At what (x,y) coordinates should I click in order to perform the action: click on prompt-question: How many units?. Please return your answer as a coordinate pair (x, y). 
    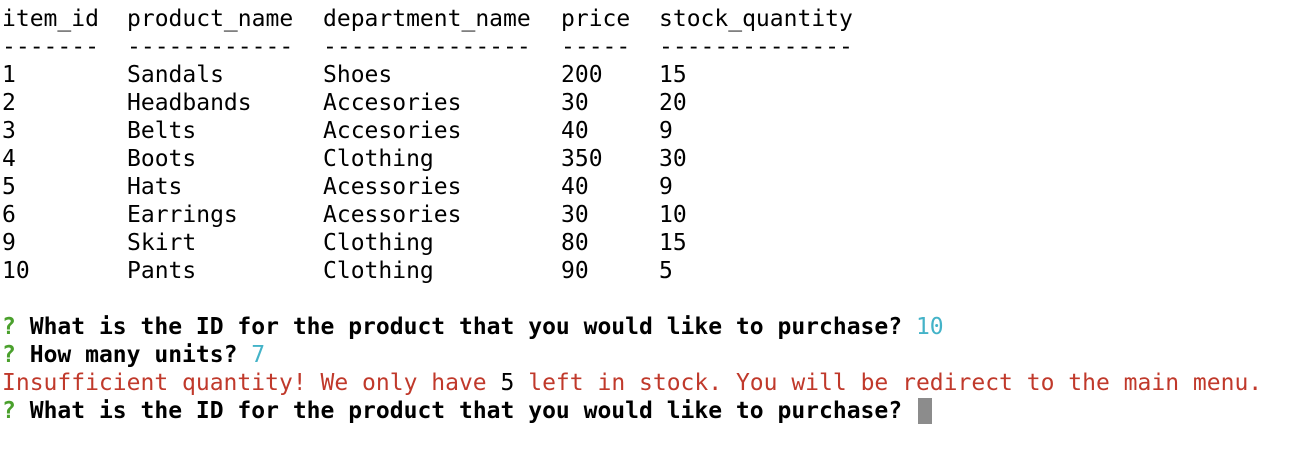
    Looking at the image, I should click on (133, 355).